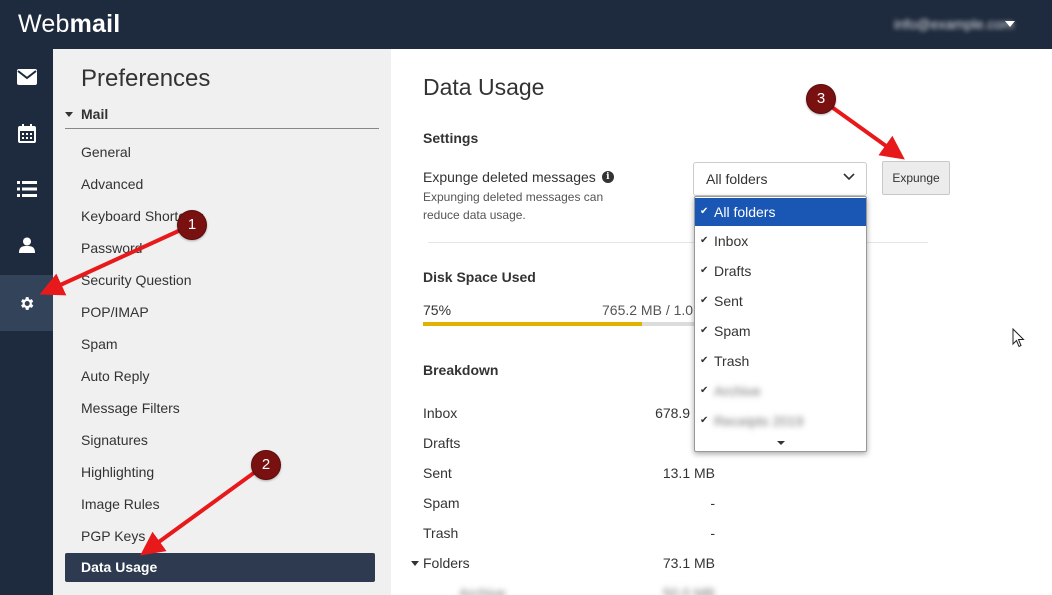  What do you see at coordinates (220, 312) in the screenshot?
I see `nav-item-pop-imap: POP/IMAP` at bounding box center [220, 312].